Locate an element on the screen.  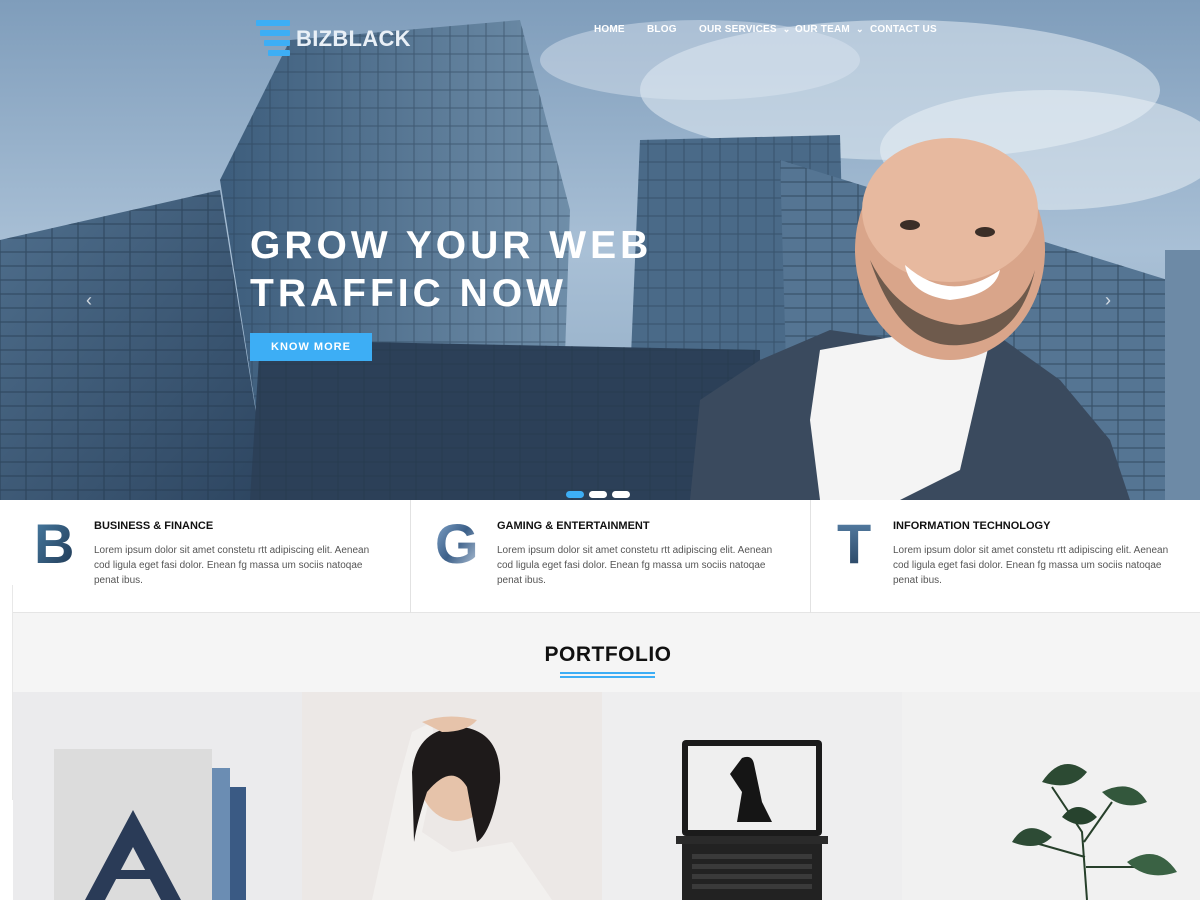
title-underline is located at coordinates (607, 675).